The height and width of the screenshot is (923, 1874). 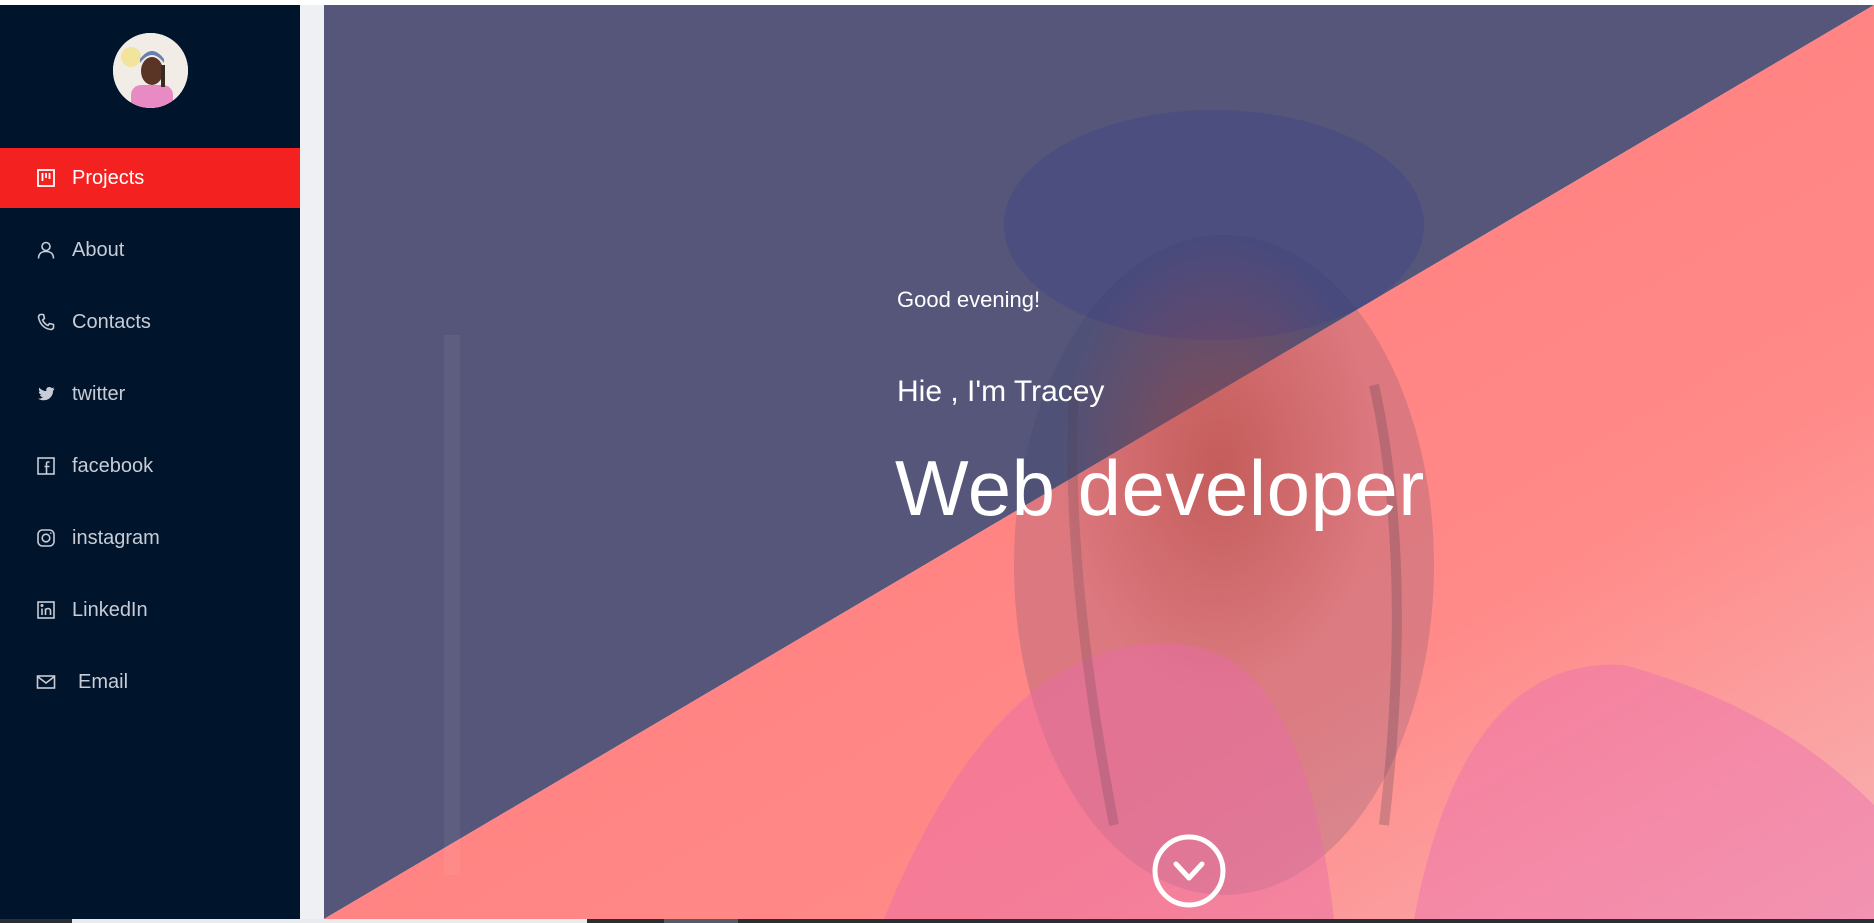 I want to click on sidebar-item-label: About, so click(x=98, y=249).